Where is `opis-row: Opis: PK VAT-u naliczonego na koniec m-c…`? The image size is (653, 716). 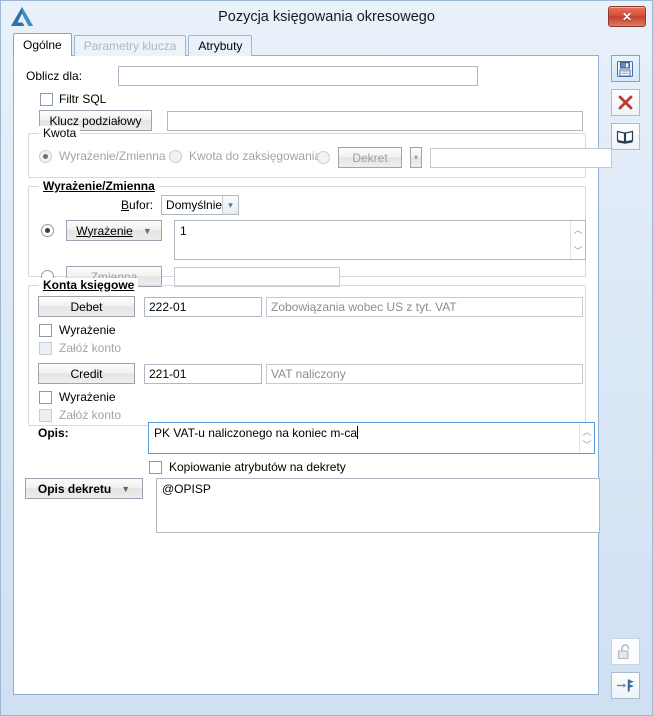 opis-row: Opis: PK VAT-u naliczonego na koniec m-c… is located at coordinates (316, 438).